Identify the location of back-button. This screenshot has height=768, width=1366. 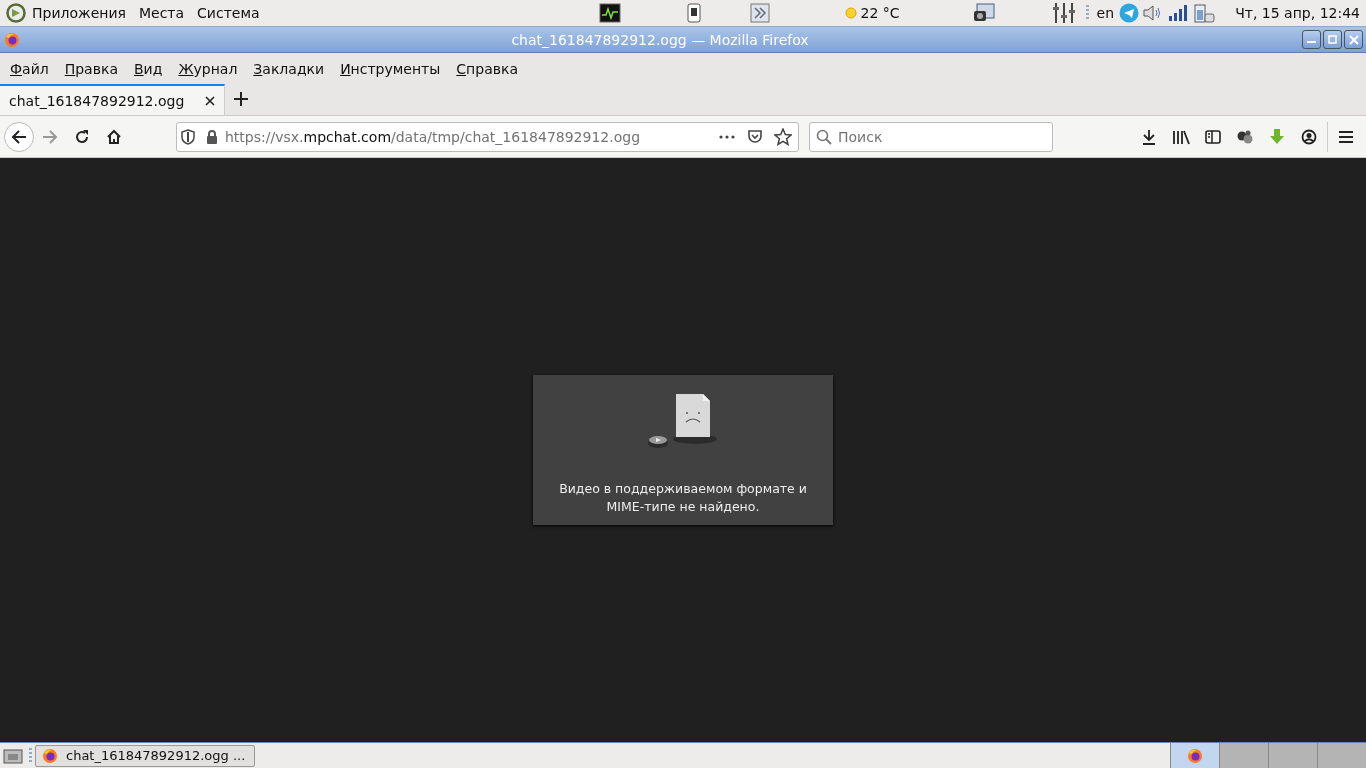
(19, 136).